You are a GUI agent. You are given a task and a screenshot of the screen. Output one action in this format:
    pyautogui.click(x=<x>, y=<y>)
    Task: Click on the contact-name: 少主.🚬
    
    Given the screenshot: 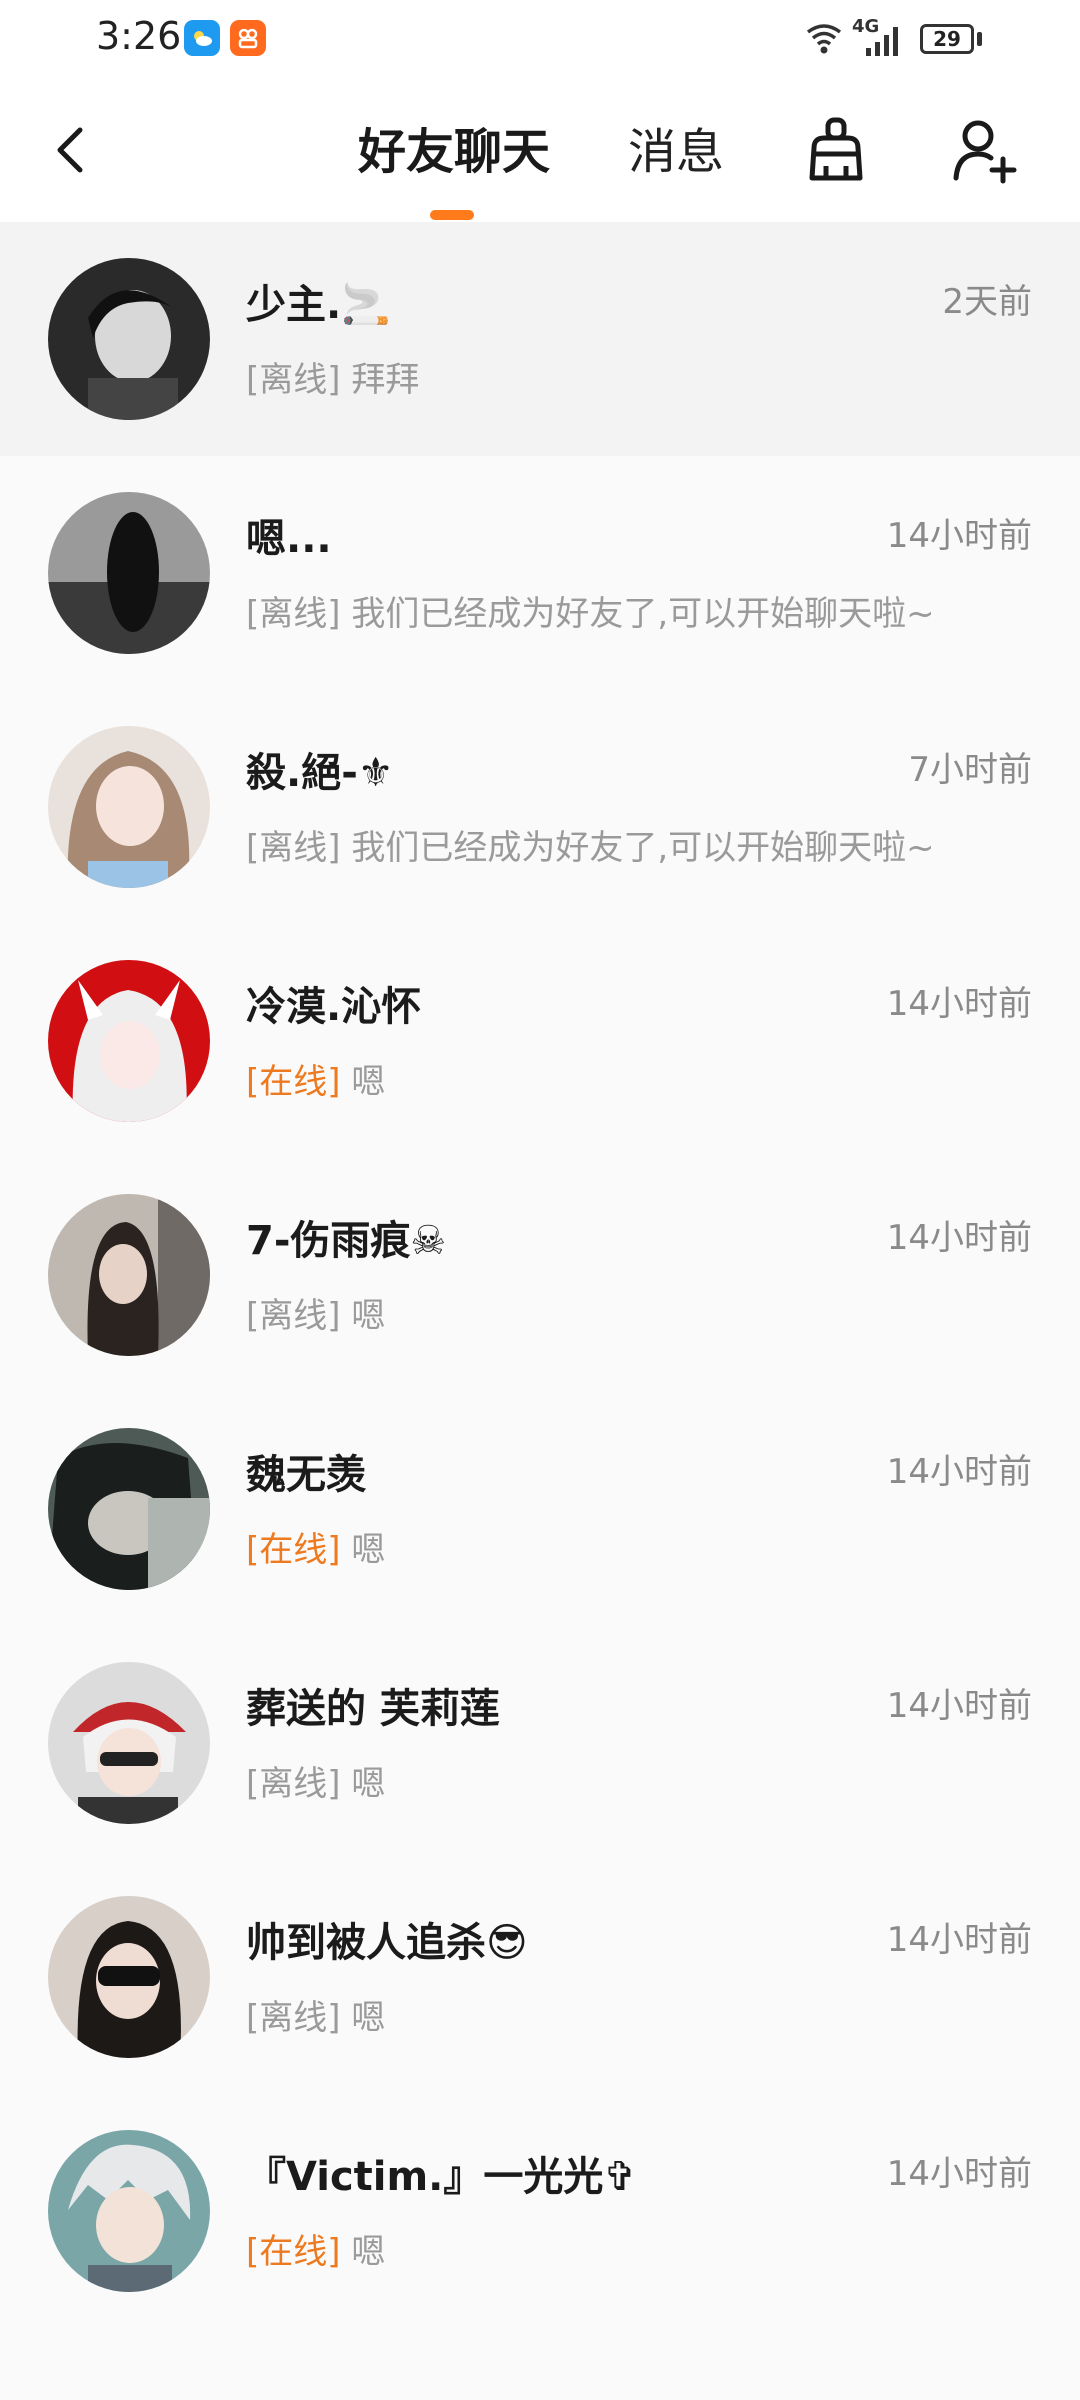 What is the action you would take?
    pyautogui.click(x=318, y=305)
    